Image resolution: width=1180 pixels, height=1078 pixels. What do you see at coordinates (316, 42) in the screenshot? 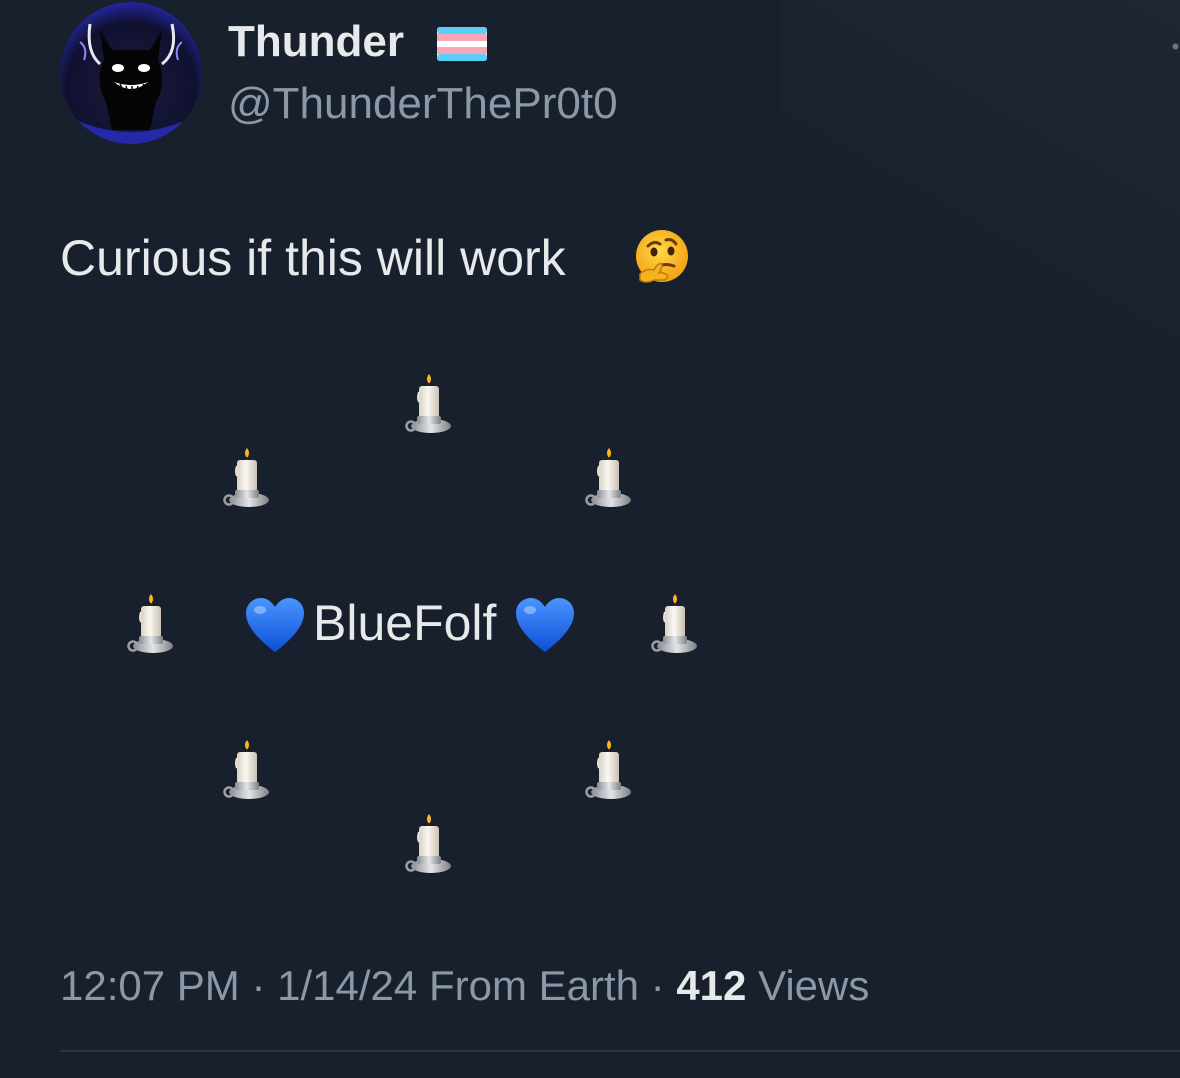
I see `author-display-name: Thunder` at bounding box center [316, 42].